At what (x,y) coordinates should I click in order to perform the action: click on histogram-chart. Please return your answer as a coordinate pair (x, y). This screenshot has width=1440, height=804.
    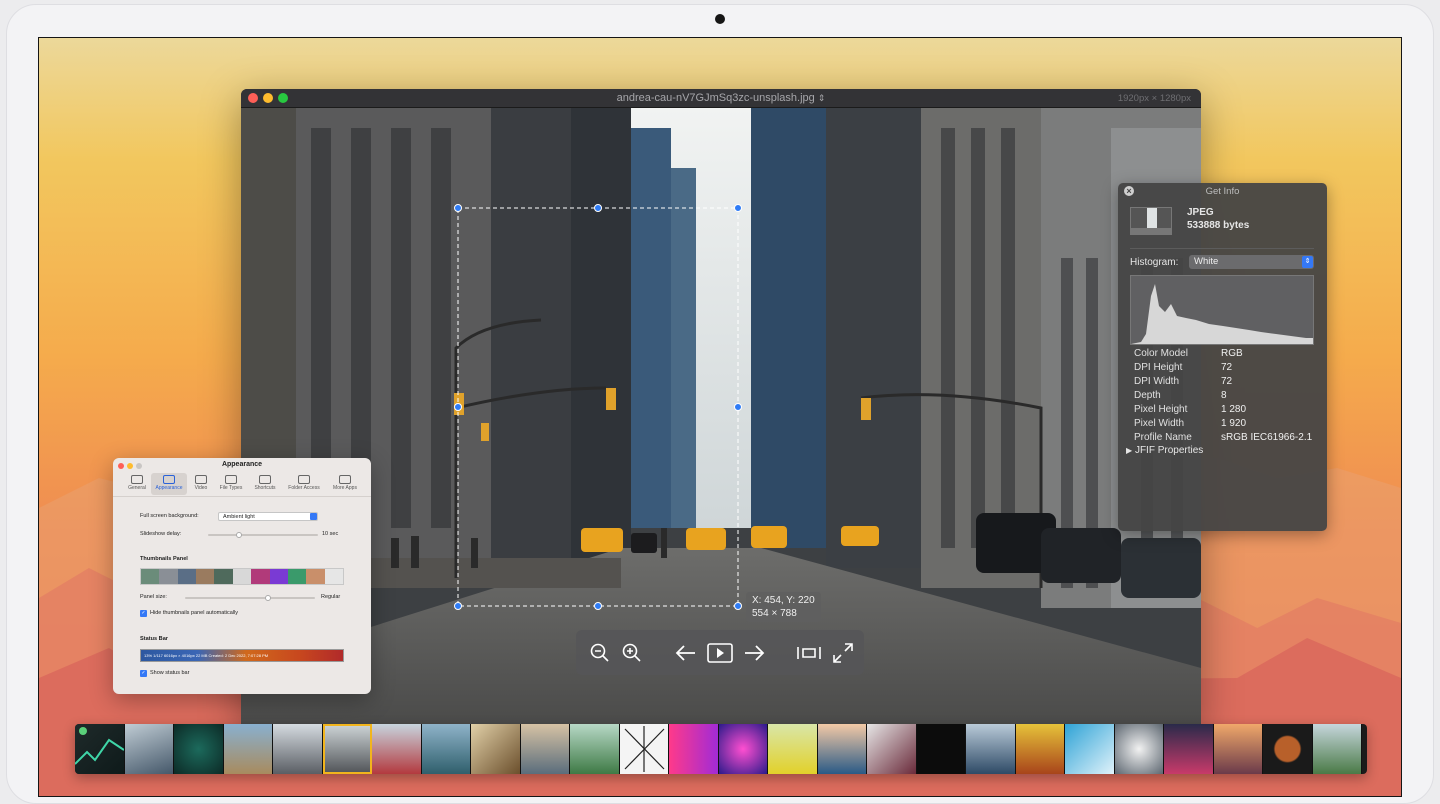
    Looking at the image, I should click on (1222, 310).